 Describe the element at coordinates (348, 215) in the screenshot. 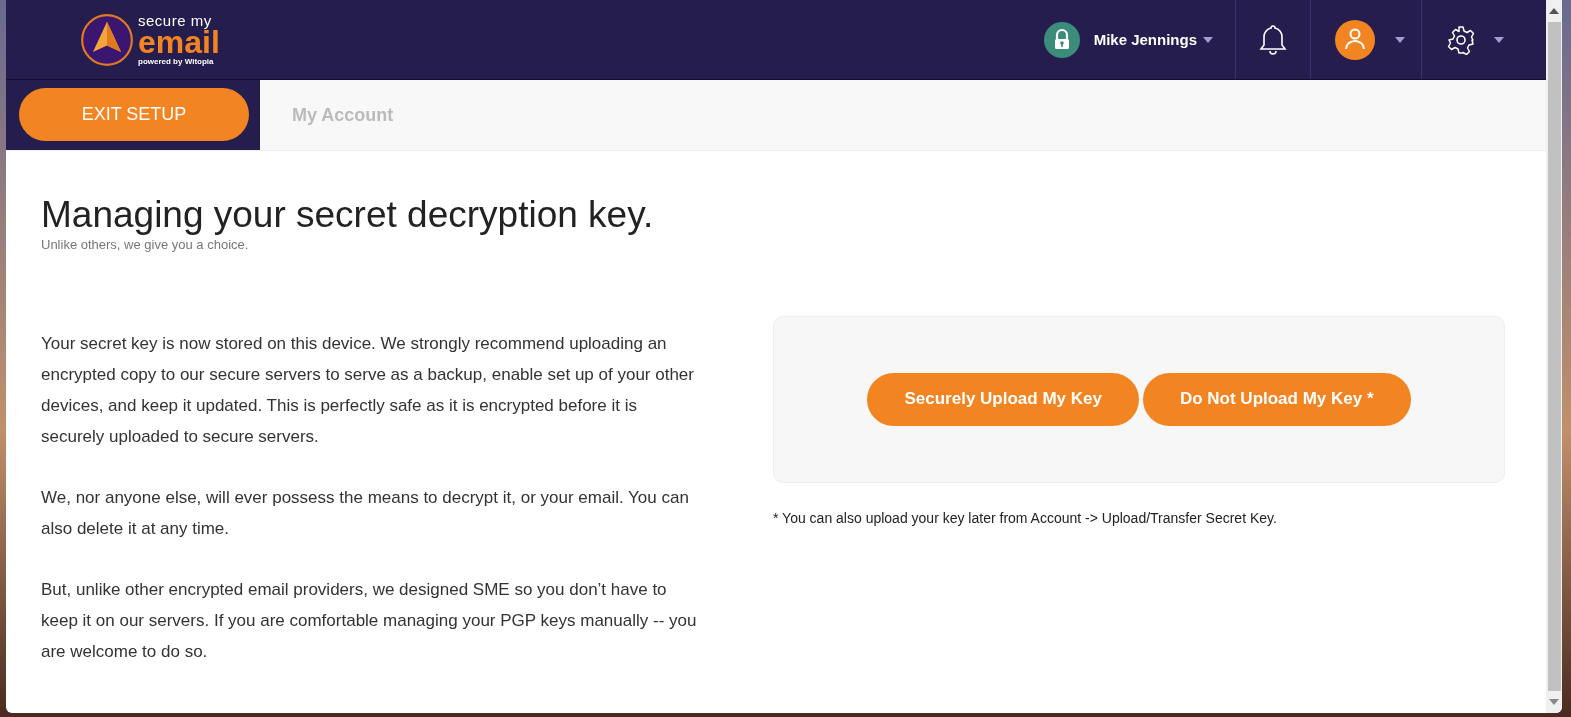

I see `page-heading: Managing your secret decryption key.` at that location.